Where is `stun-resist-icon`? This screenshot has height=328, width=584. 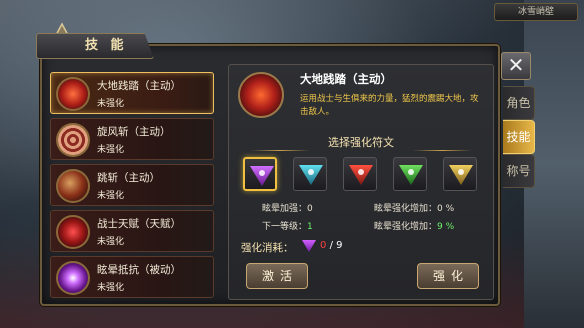 stun-resist-icon is located at coordinates (73, 278).